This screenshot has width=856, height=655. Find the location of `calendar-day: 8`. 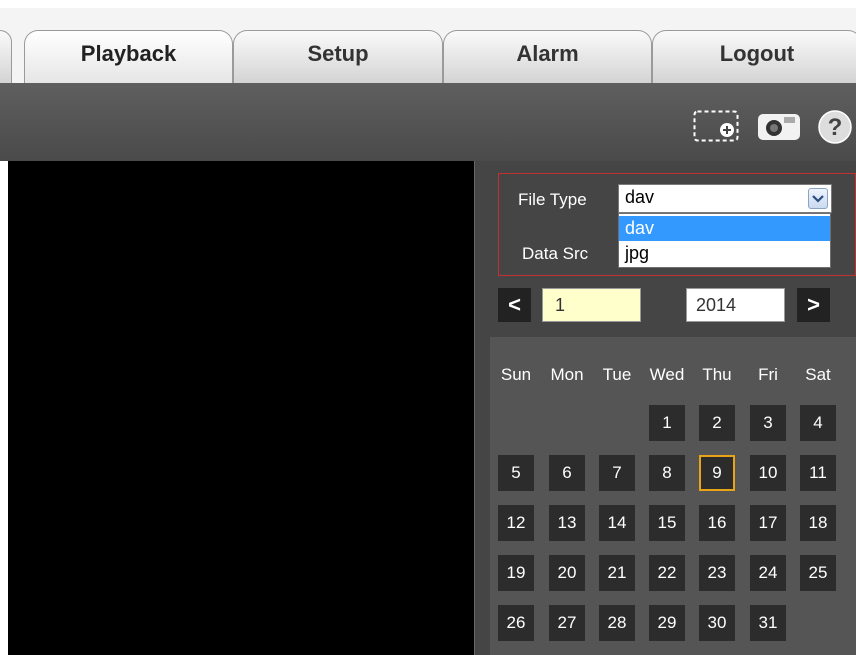

calendar-day: 8 is located at coordinates (667, 473).